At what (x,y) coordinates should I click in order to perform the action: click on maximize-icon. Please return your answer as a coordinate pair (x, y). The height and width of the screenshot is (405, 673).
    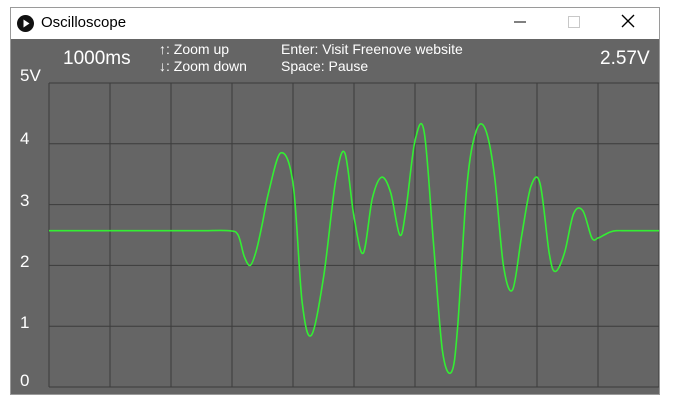
    Looking at the image, I should click on (574, 24).